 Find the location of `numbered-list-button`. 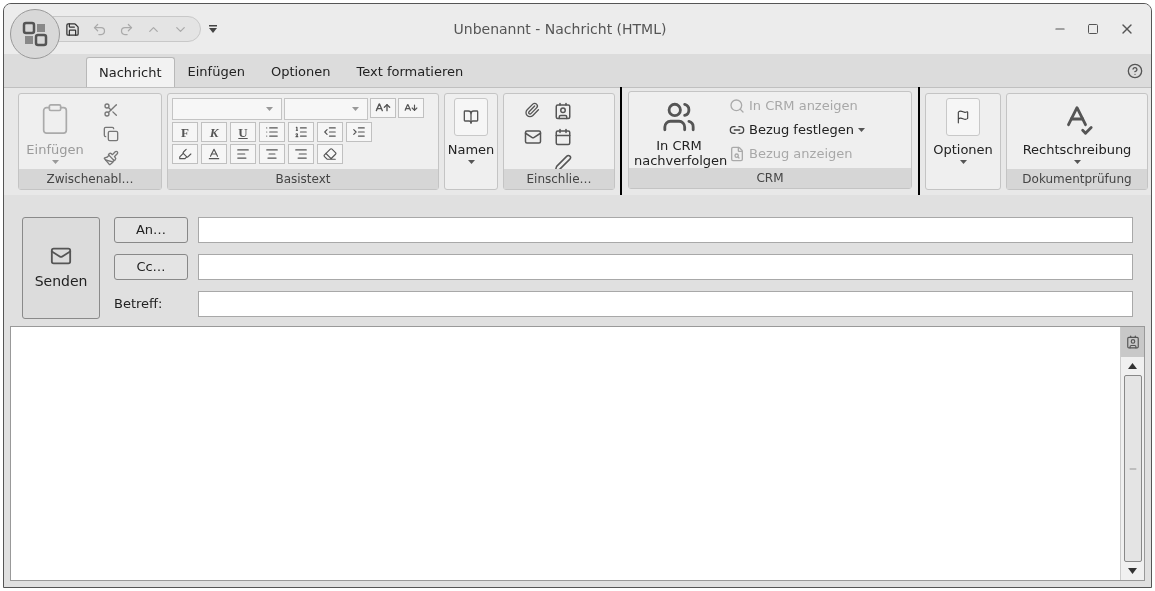

numbered-list-button is located at coordinates (301, 132).